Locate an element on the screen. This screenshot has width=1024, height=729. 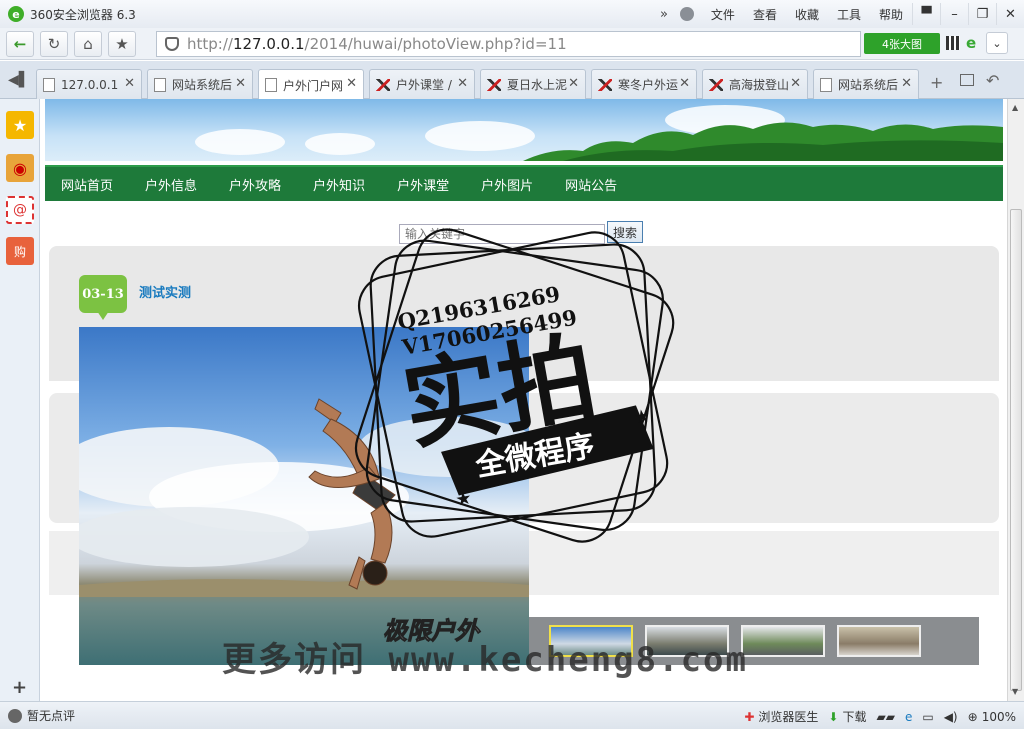
review-icon is located at coordinates (15, 715).